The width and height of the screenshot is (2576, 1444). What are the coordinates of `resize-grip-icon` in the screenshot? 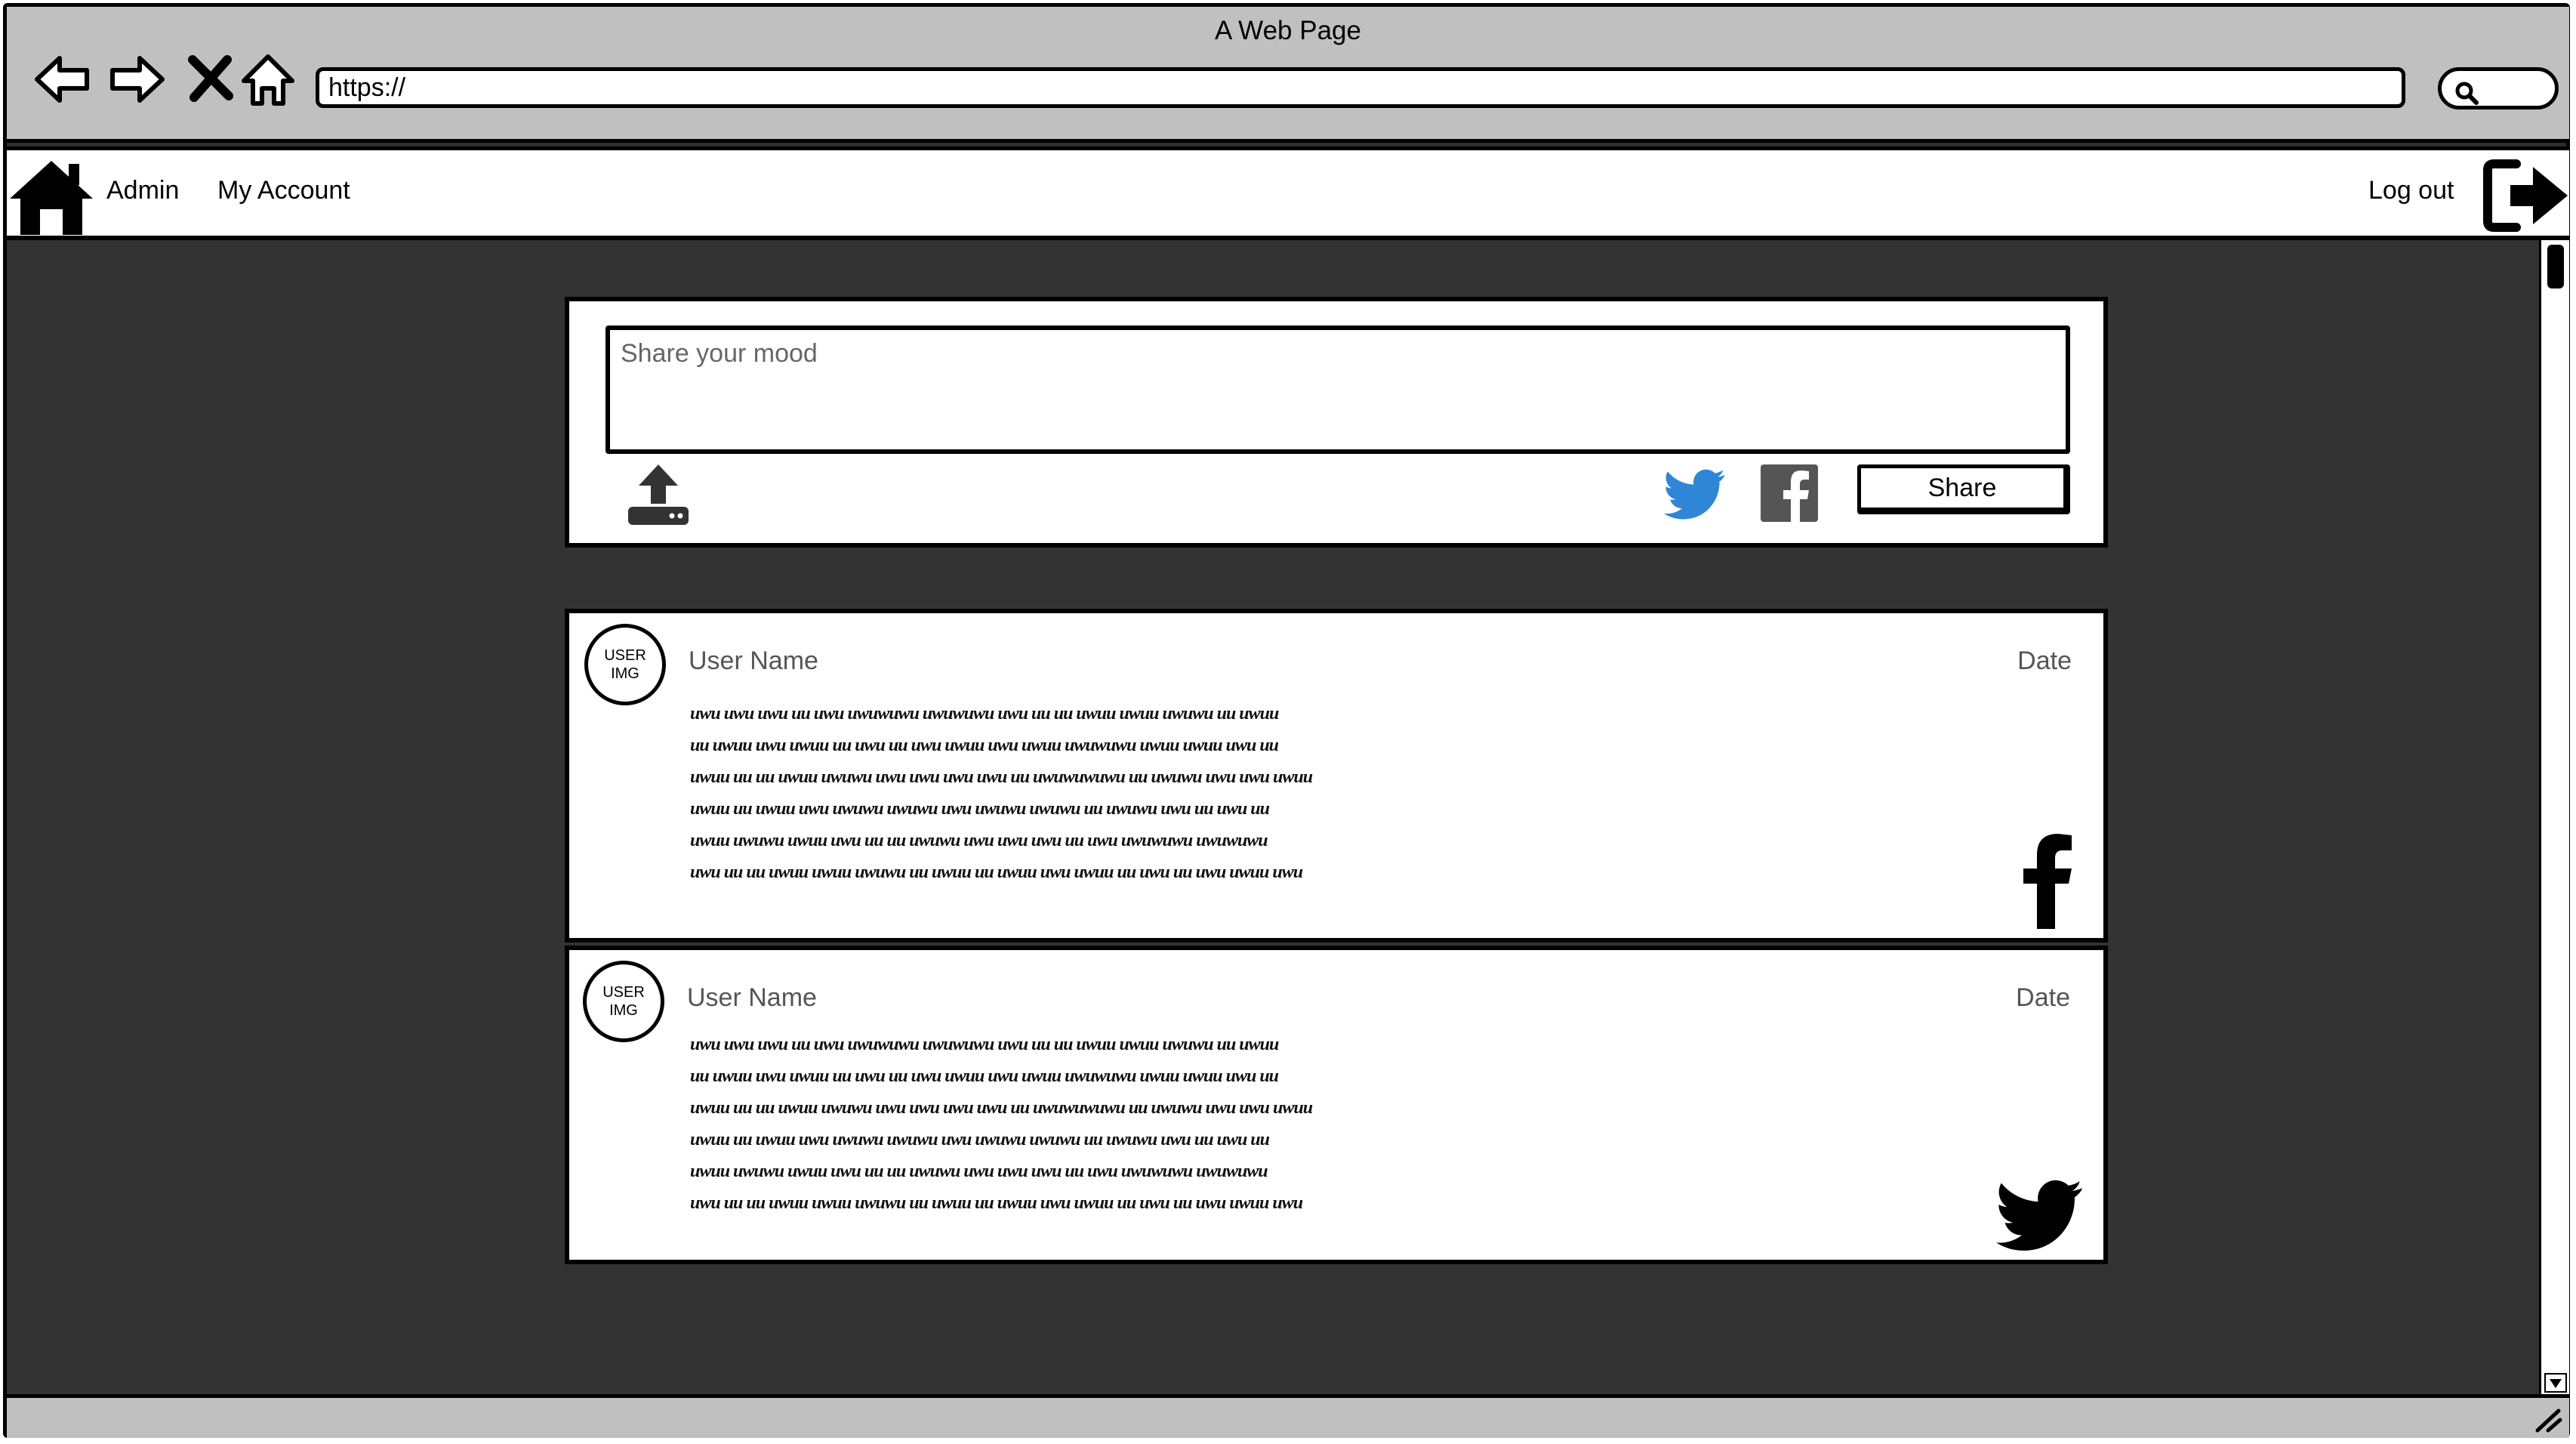 It's located at (2548, 1419).